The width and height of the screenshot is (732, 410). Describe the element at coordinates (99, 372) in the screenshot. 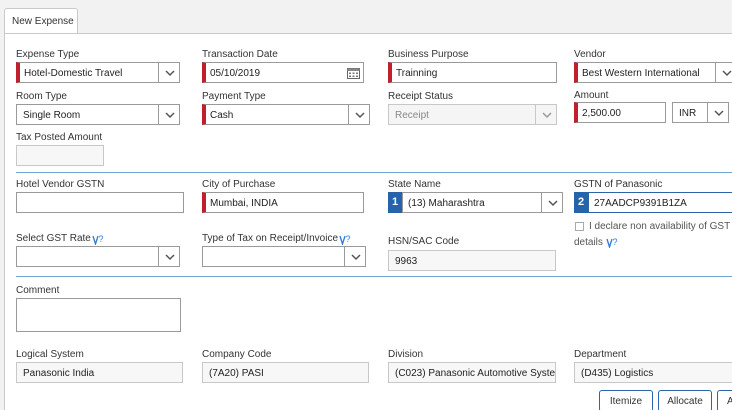

I see `logical-system-input: Panasonic India` at that location.